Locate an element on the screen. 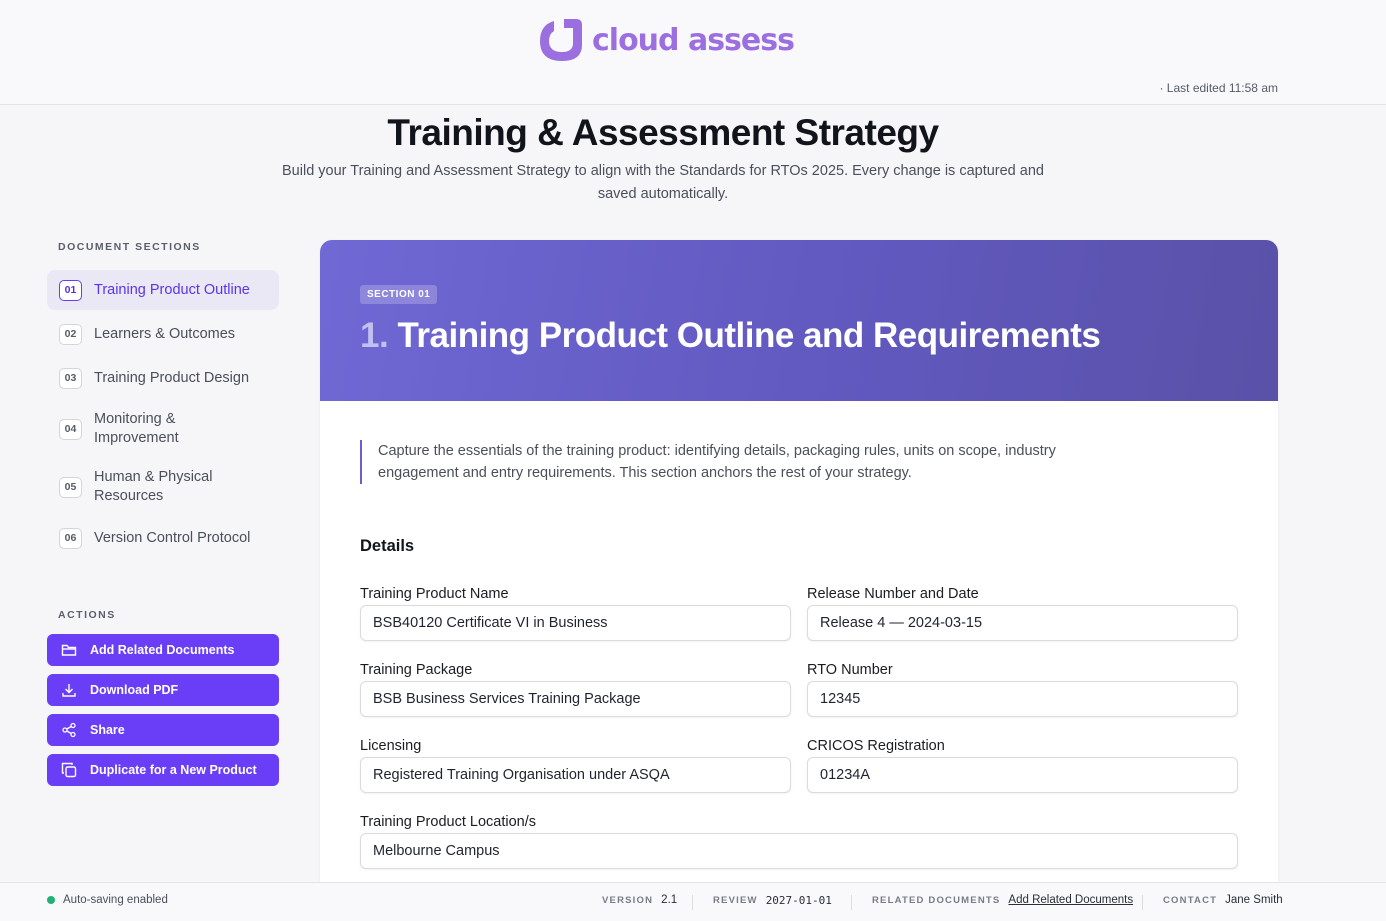 Image resolution: width=1386 pixels, height=921 pixels. section-number: 1. is located at coordinates (374, 335).